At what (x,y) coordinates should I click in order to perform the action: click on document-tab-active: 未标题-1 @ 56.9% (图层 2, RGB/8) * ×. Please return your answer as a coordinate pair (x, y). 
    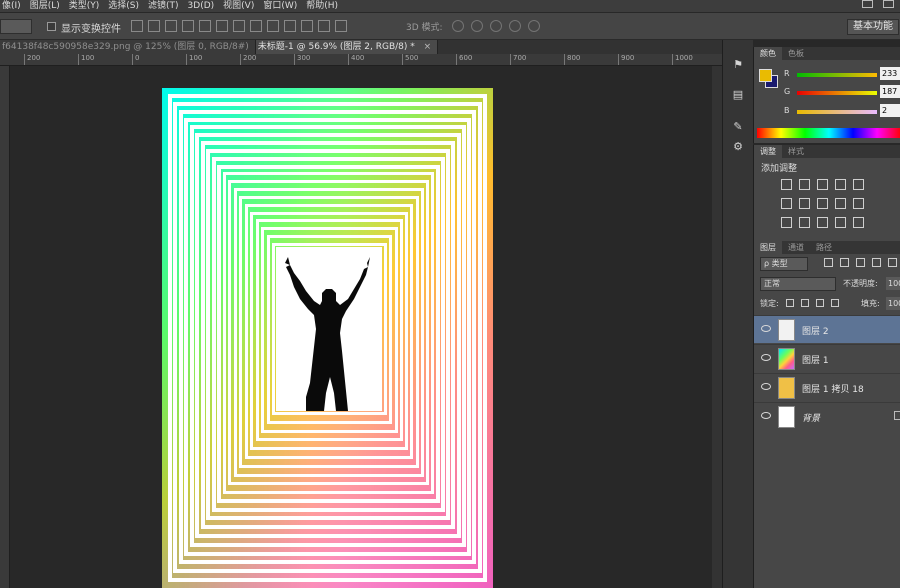
    Looking at the image, I should click on (347, 47).